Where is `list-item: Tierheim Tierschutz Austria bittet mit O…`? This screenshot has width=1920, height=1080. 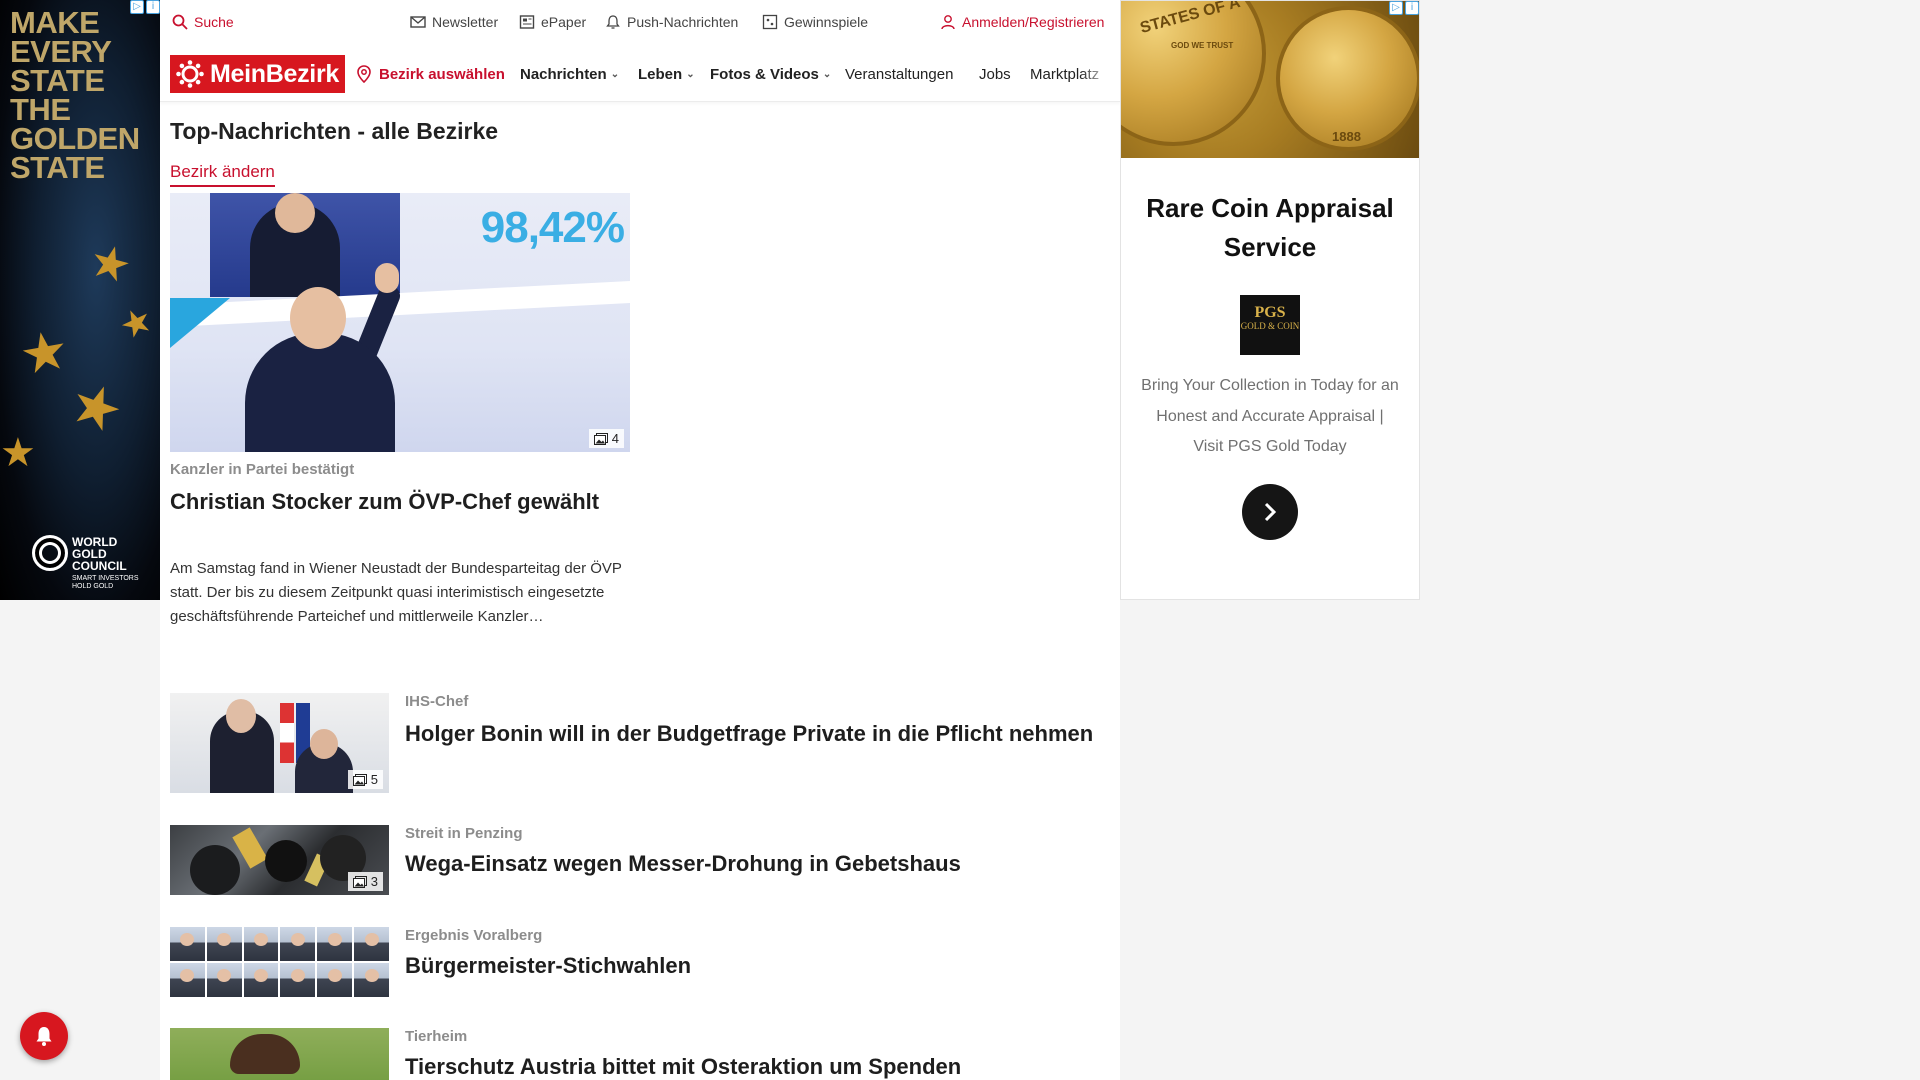 list-item: Tierheim Tierschutz Austria bittet mit O… is located at coordinates (640, 1054).